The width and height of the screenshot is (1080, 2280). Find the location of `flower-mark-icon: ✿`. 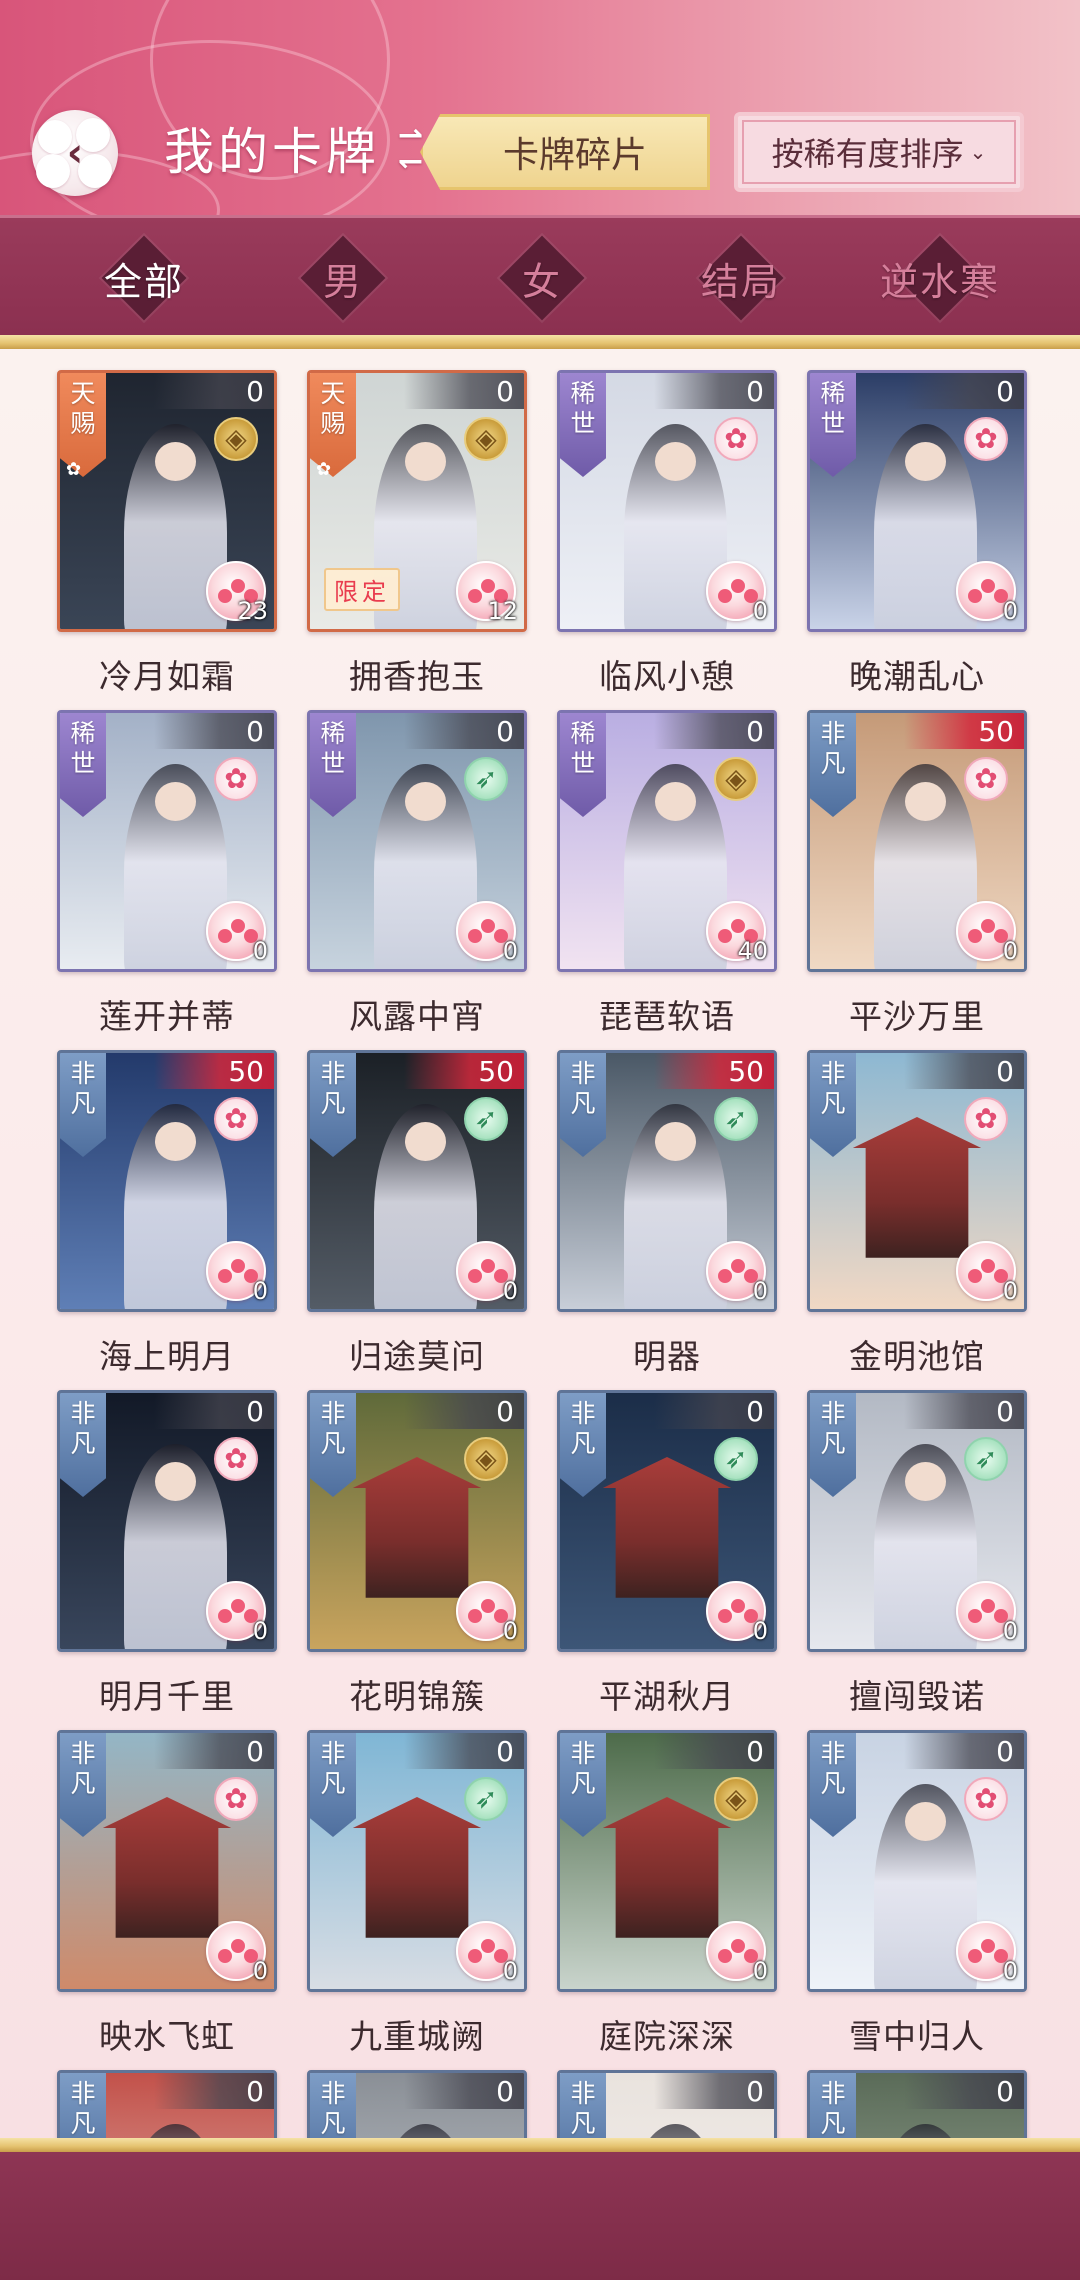

flower-mark-icon: ✿ is located at coordinates (74, 469).